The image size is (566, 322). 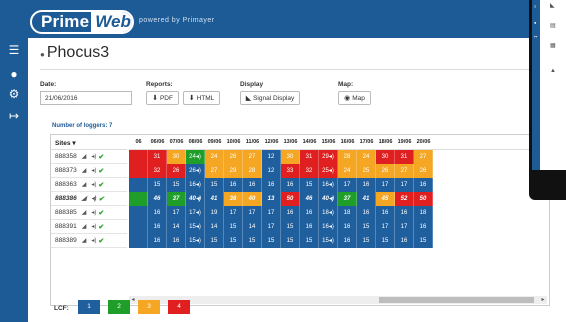 What do you see at coordinates (404, 199) in the screenshot?
I see `table-cell: 52` at bounding box center [404, 199].